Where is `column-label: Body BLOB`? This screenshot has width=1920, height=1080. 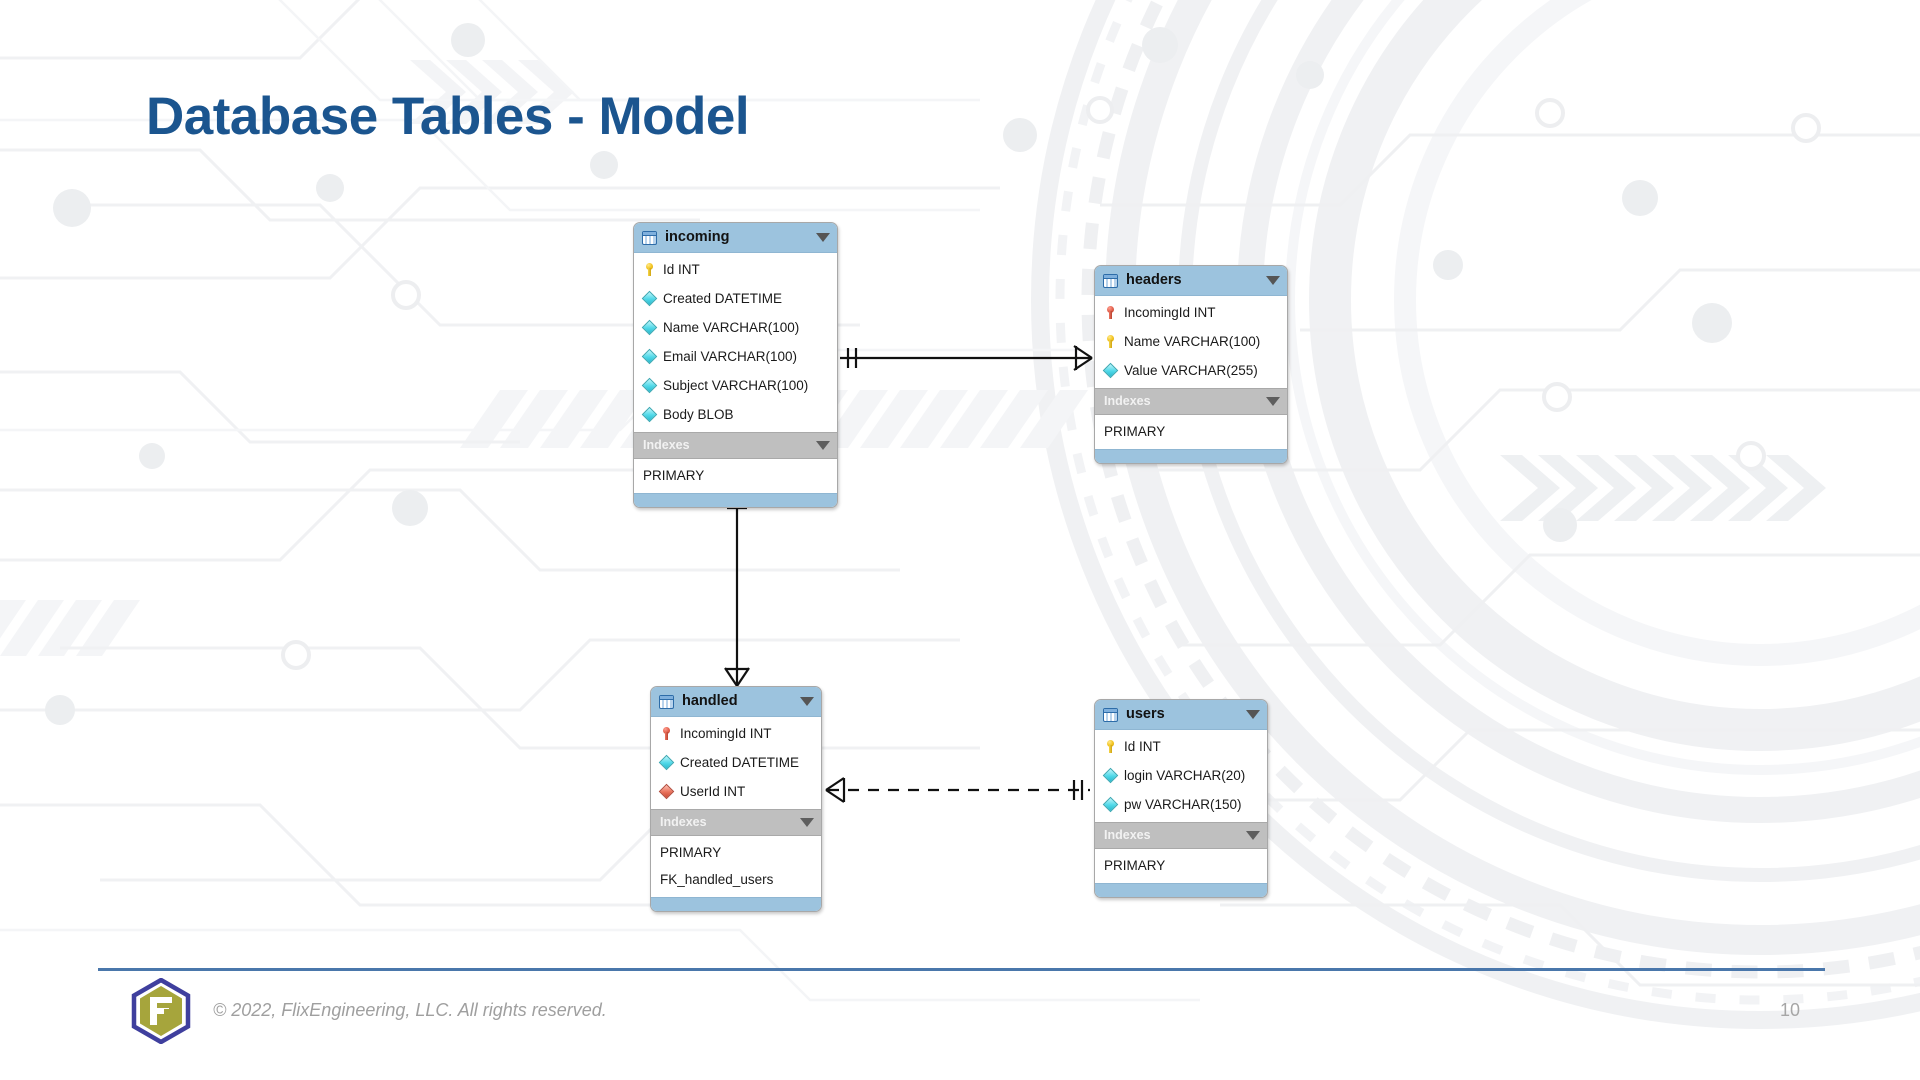 column-label: Body BLOB is located at coordinates (698, 414).